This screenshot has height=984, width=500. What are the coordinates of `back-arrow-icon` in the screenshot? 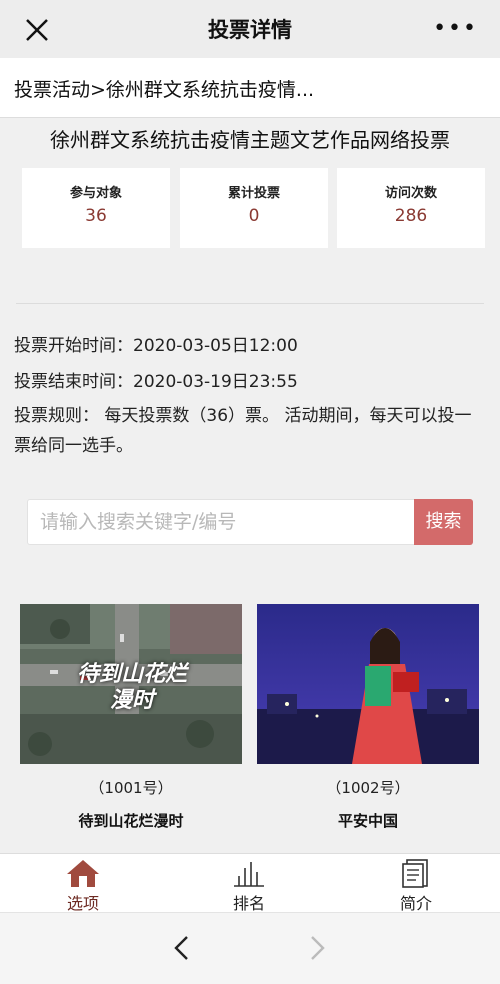 It's located at (182, 948).